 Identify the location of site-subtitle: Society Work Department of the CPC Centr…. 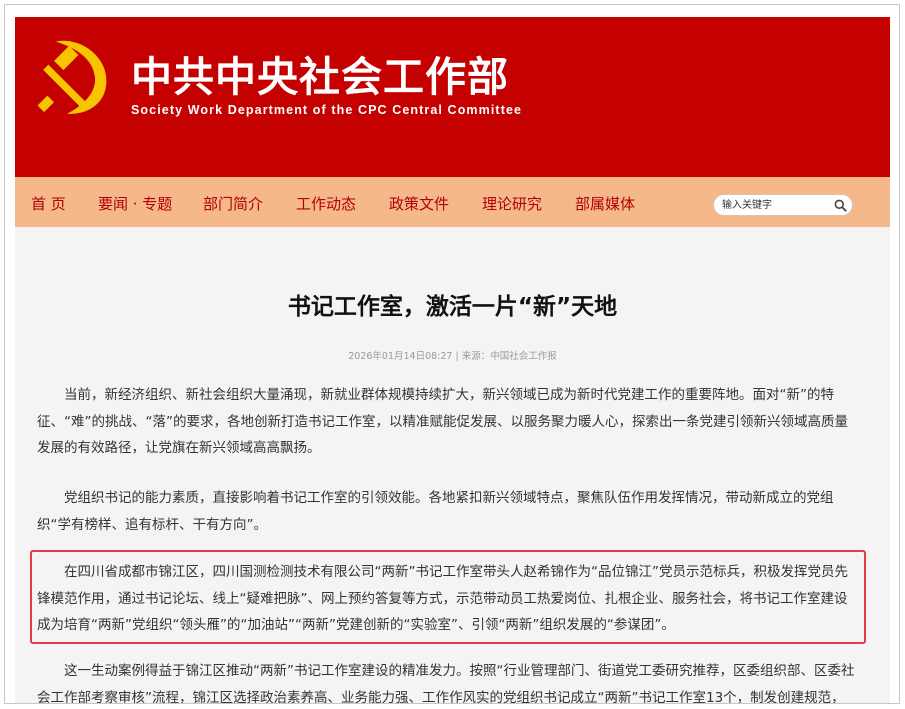
(327, 110).